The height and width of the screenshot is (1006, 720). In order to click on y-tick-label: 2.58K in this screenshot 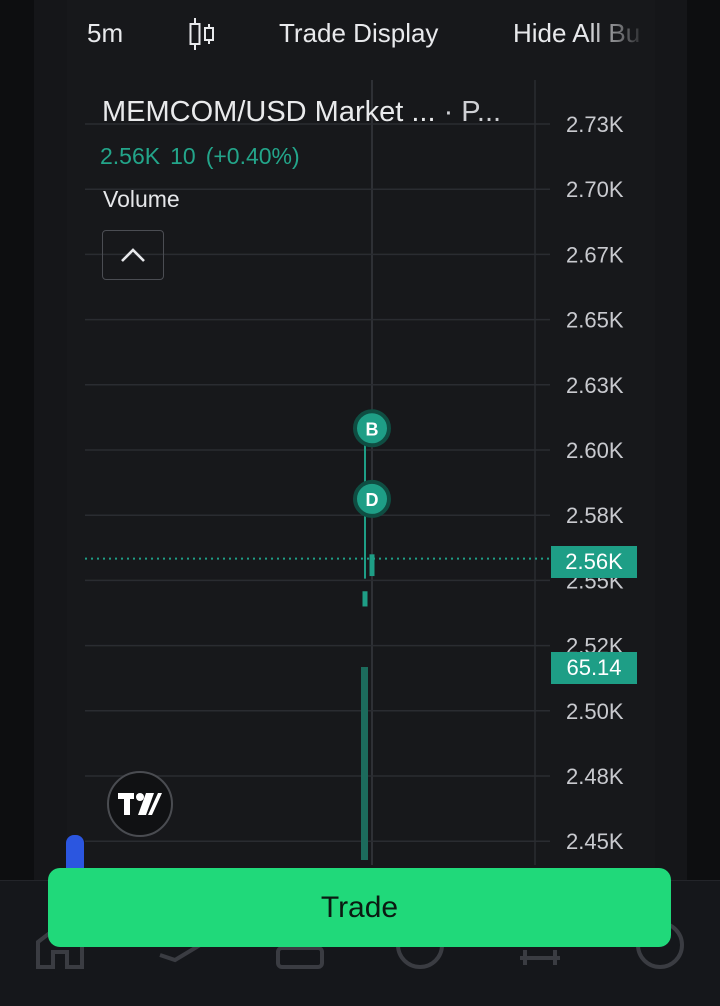, I will do `click(595, 515)`.